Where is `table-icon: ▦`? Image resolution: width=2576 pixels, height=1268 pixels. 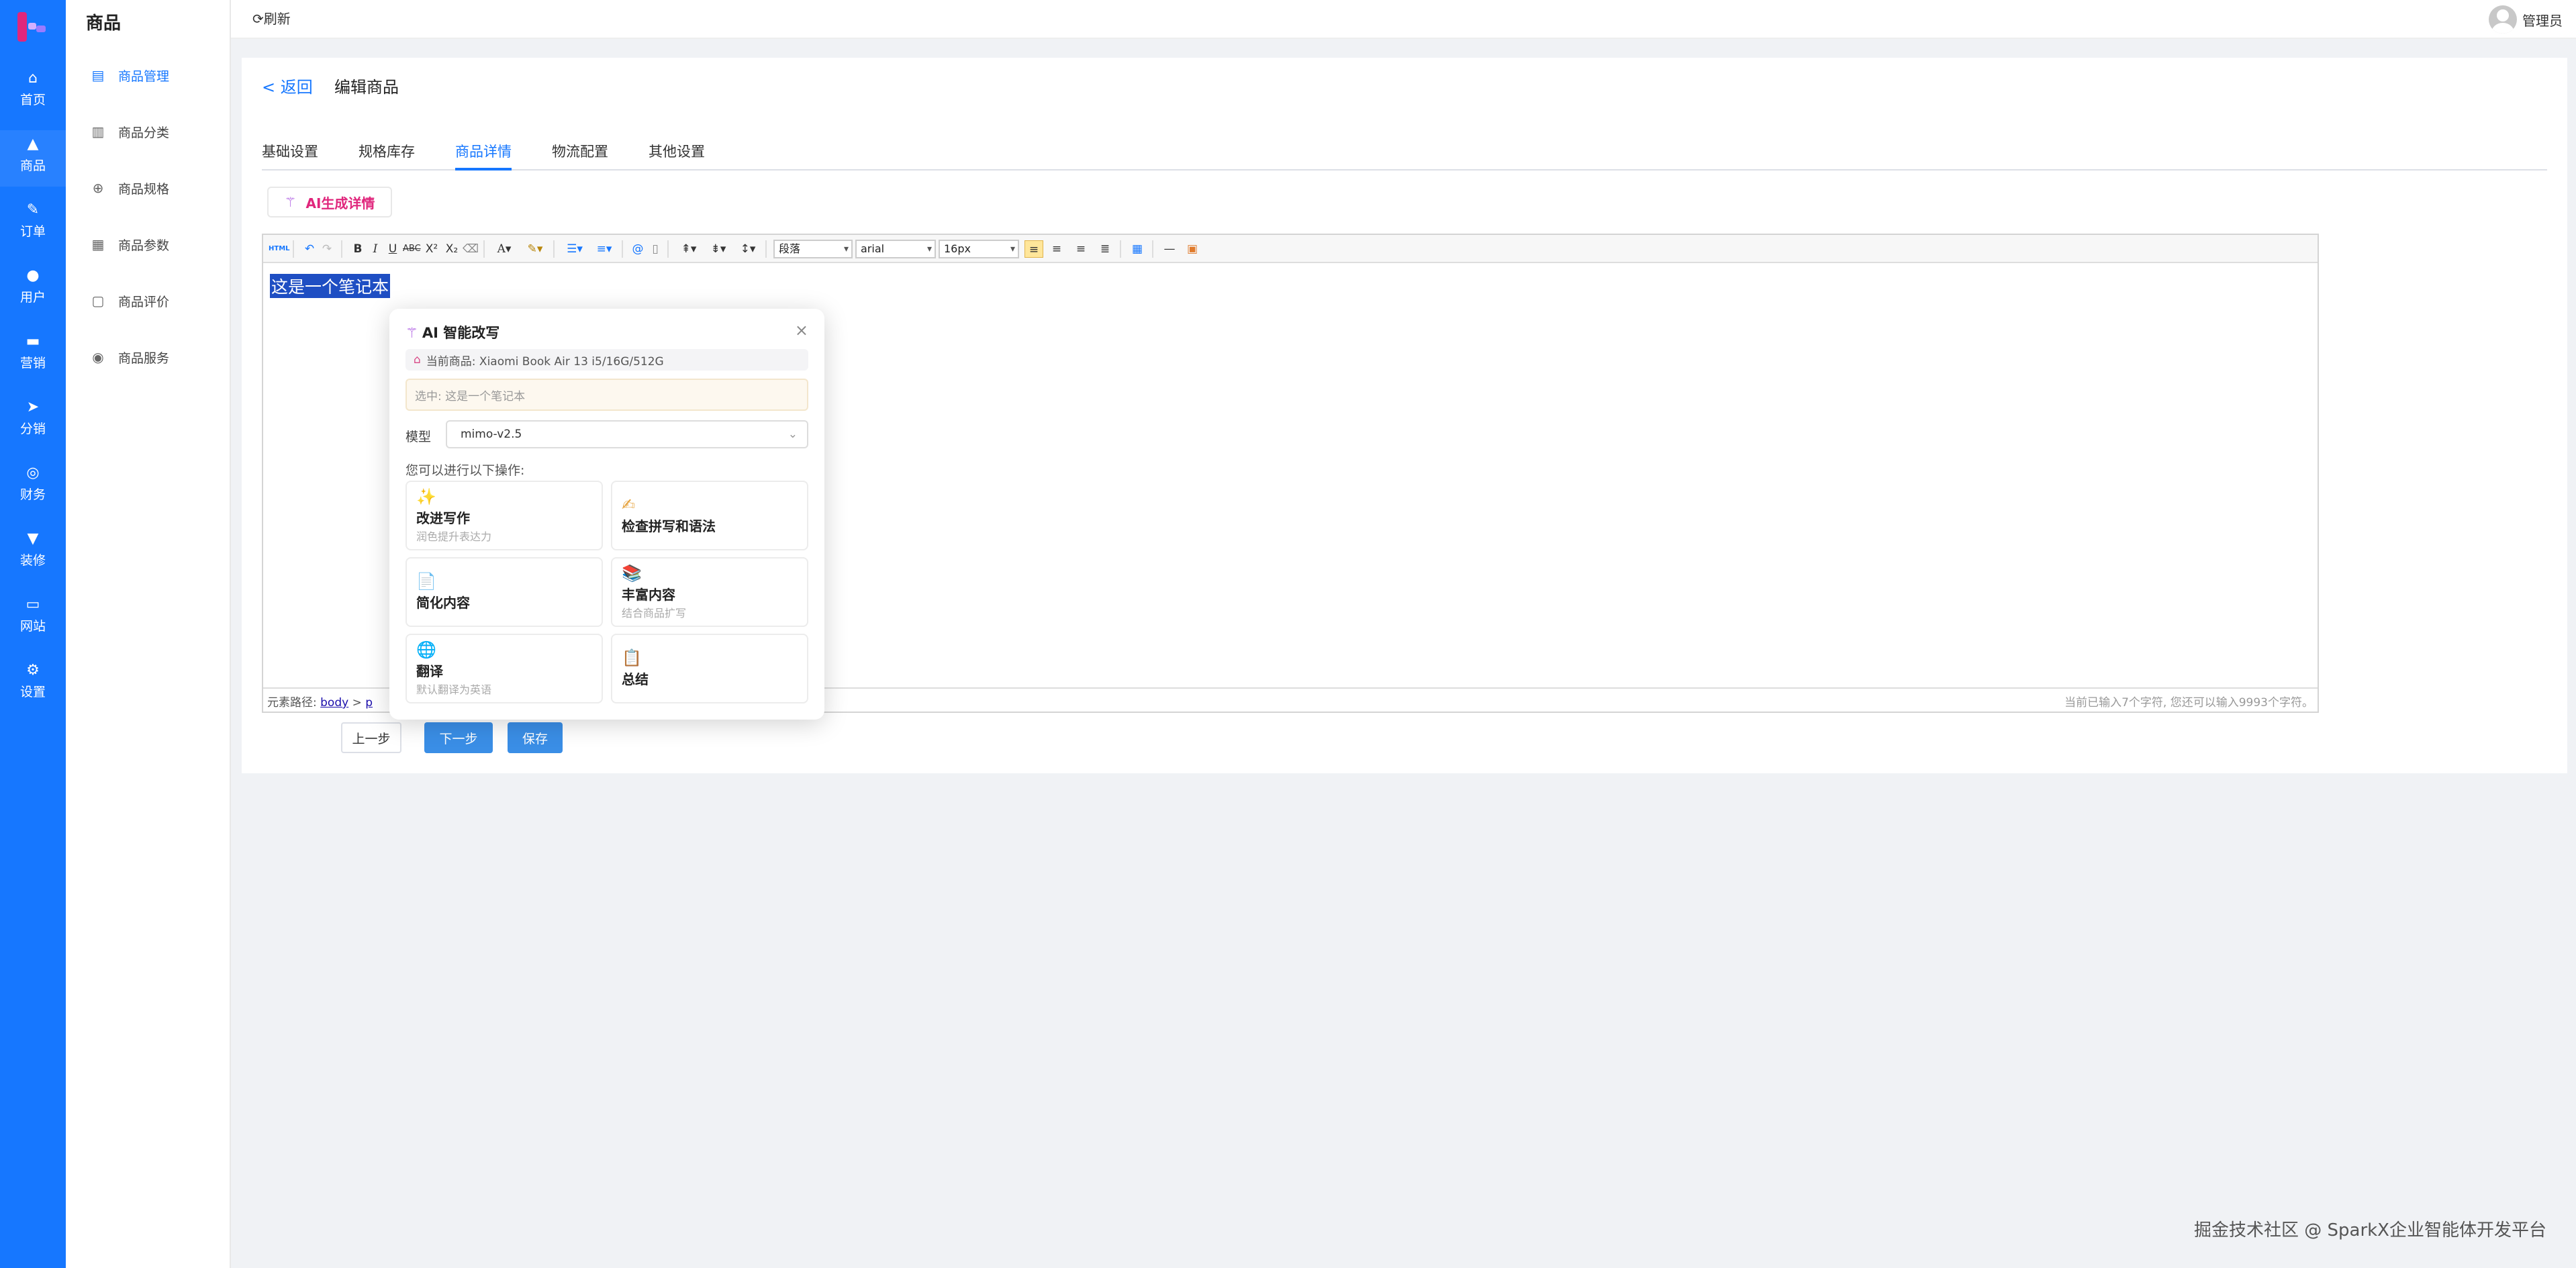 table-icon: ▦ is located at coordinates (1137, 249).